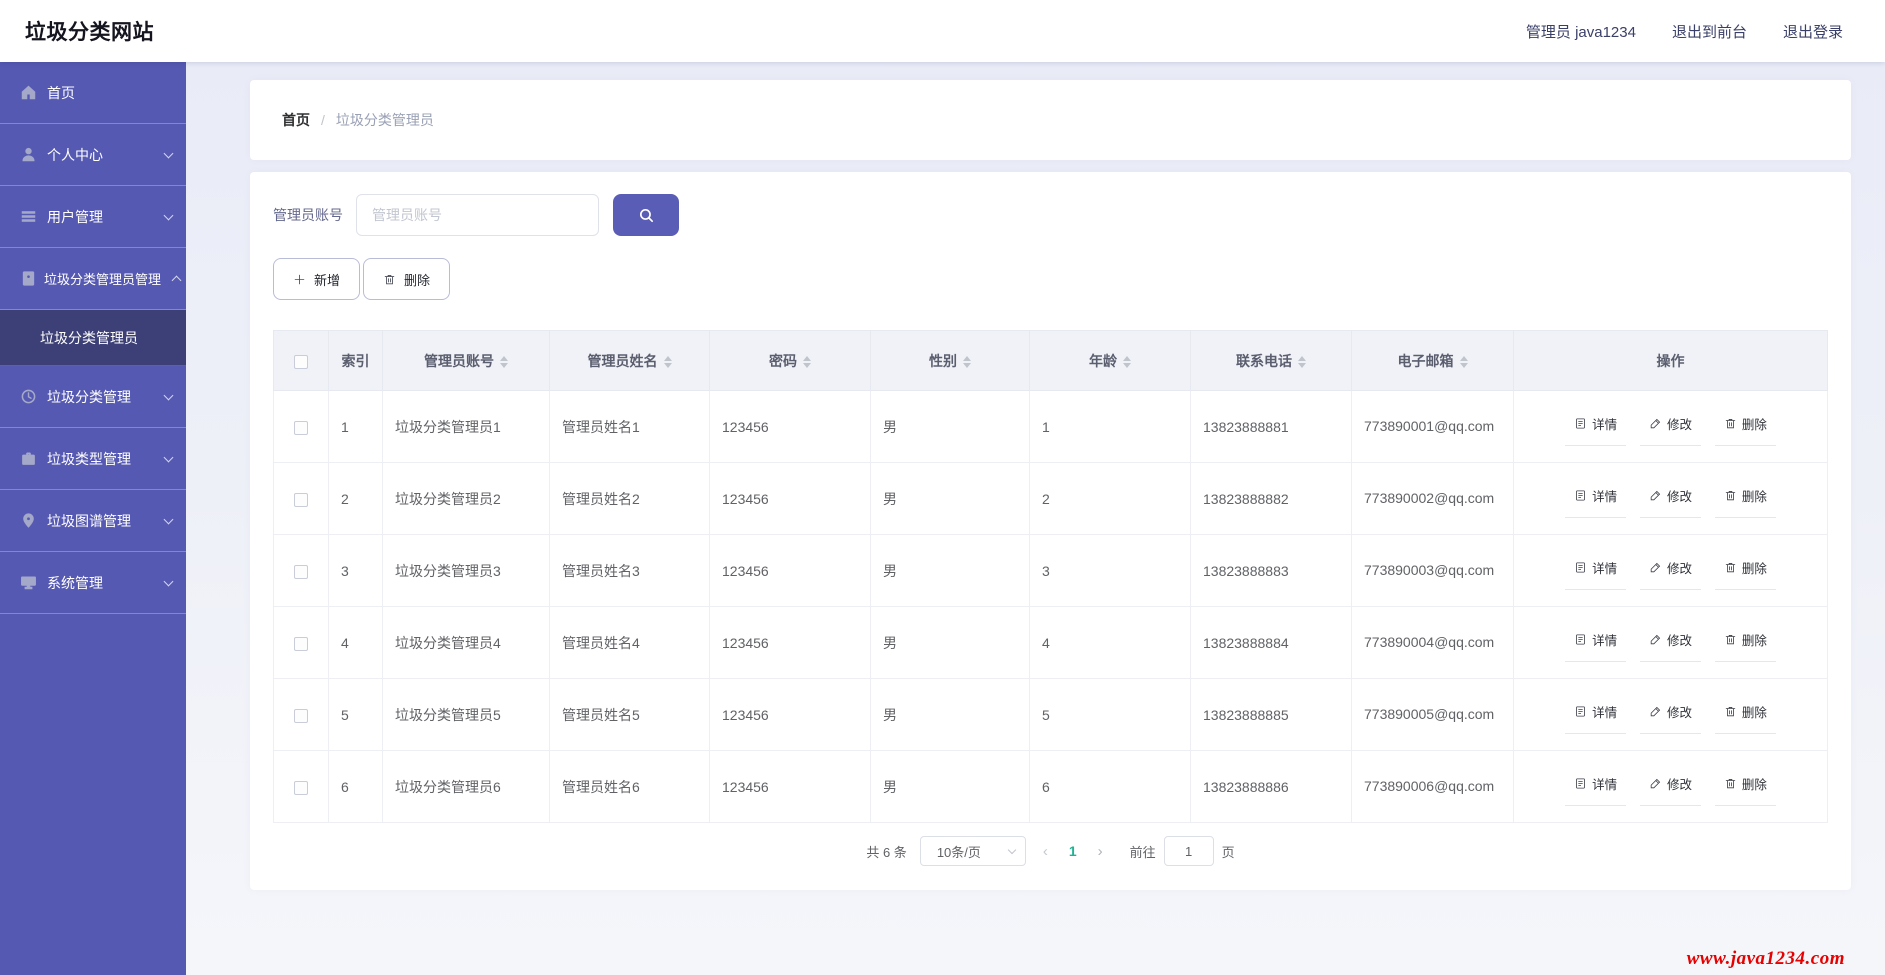  Describe the element at coordinates (1110, 360) in the screenshot. I see `column-header-age: 年龄` at that location.